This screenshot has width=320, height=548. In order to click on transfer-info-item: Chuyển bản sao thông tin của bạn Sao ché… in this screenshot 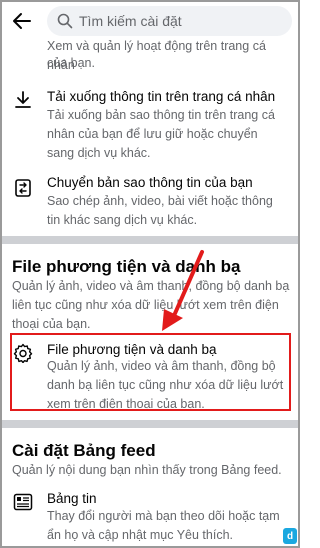, I will do `click(150, 200)`.